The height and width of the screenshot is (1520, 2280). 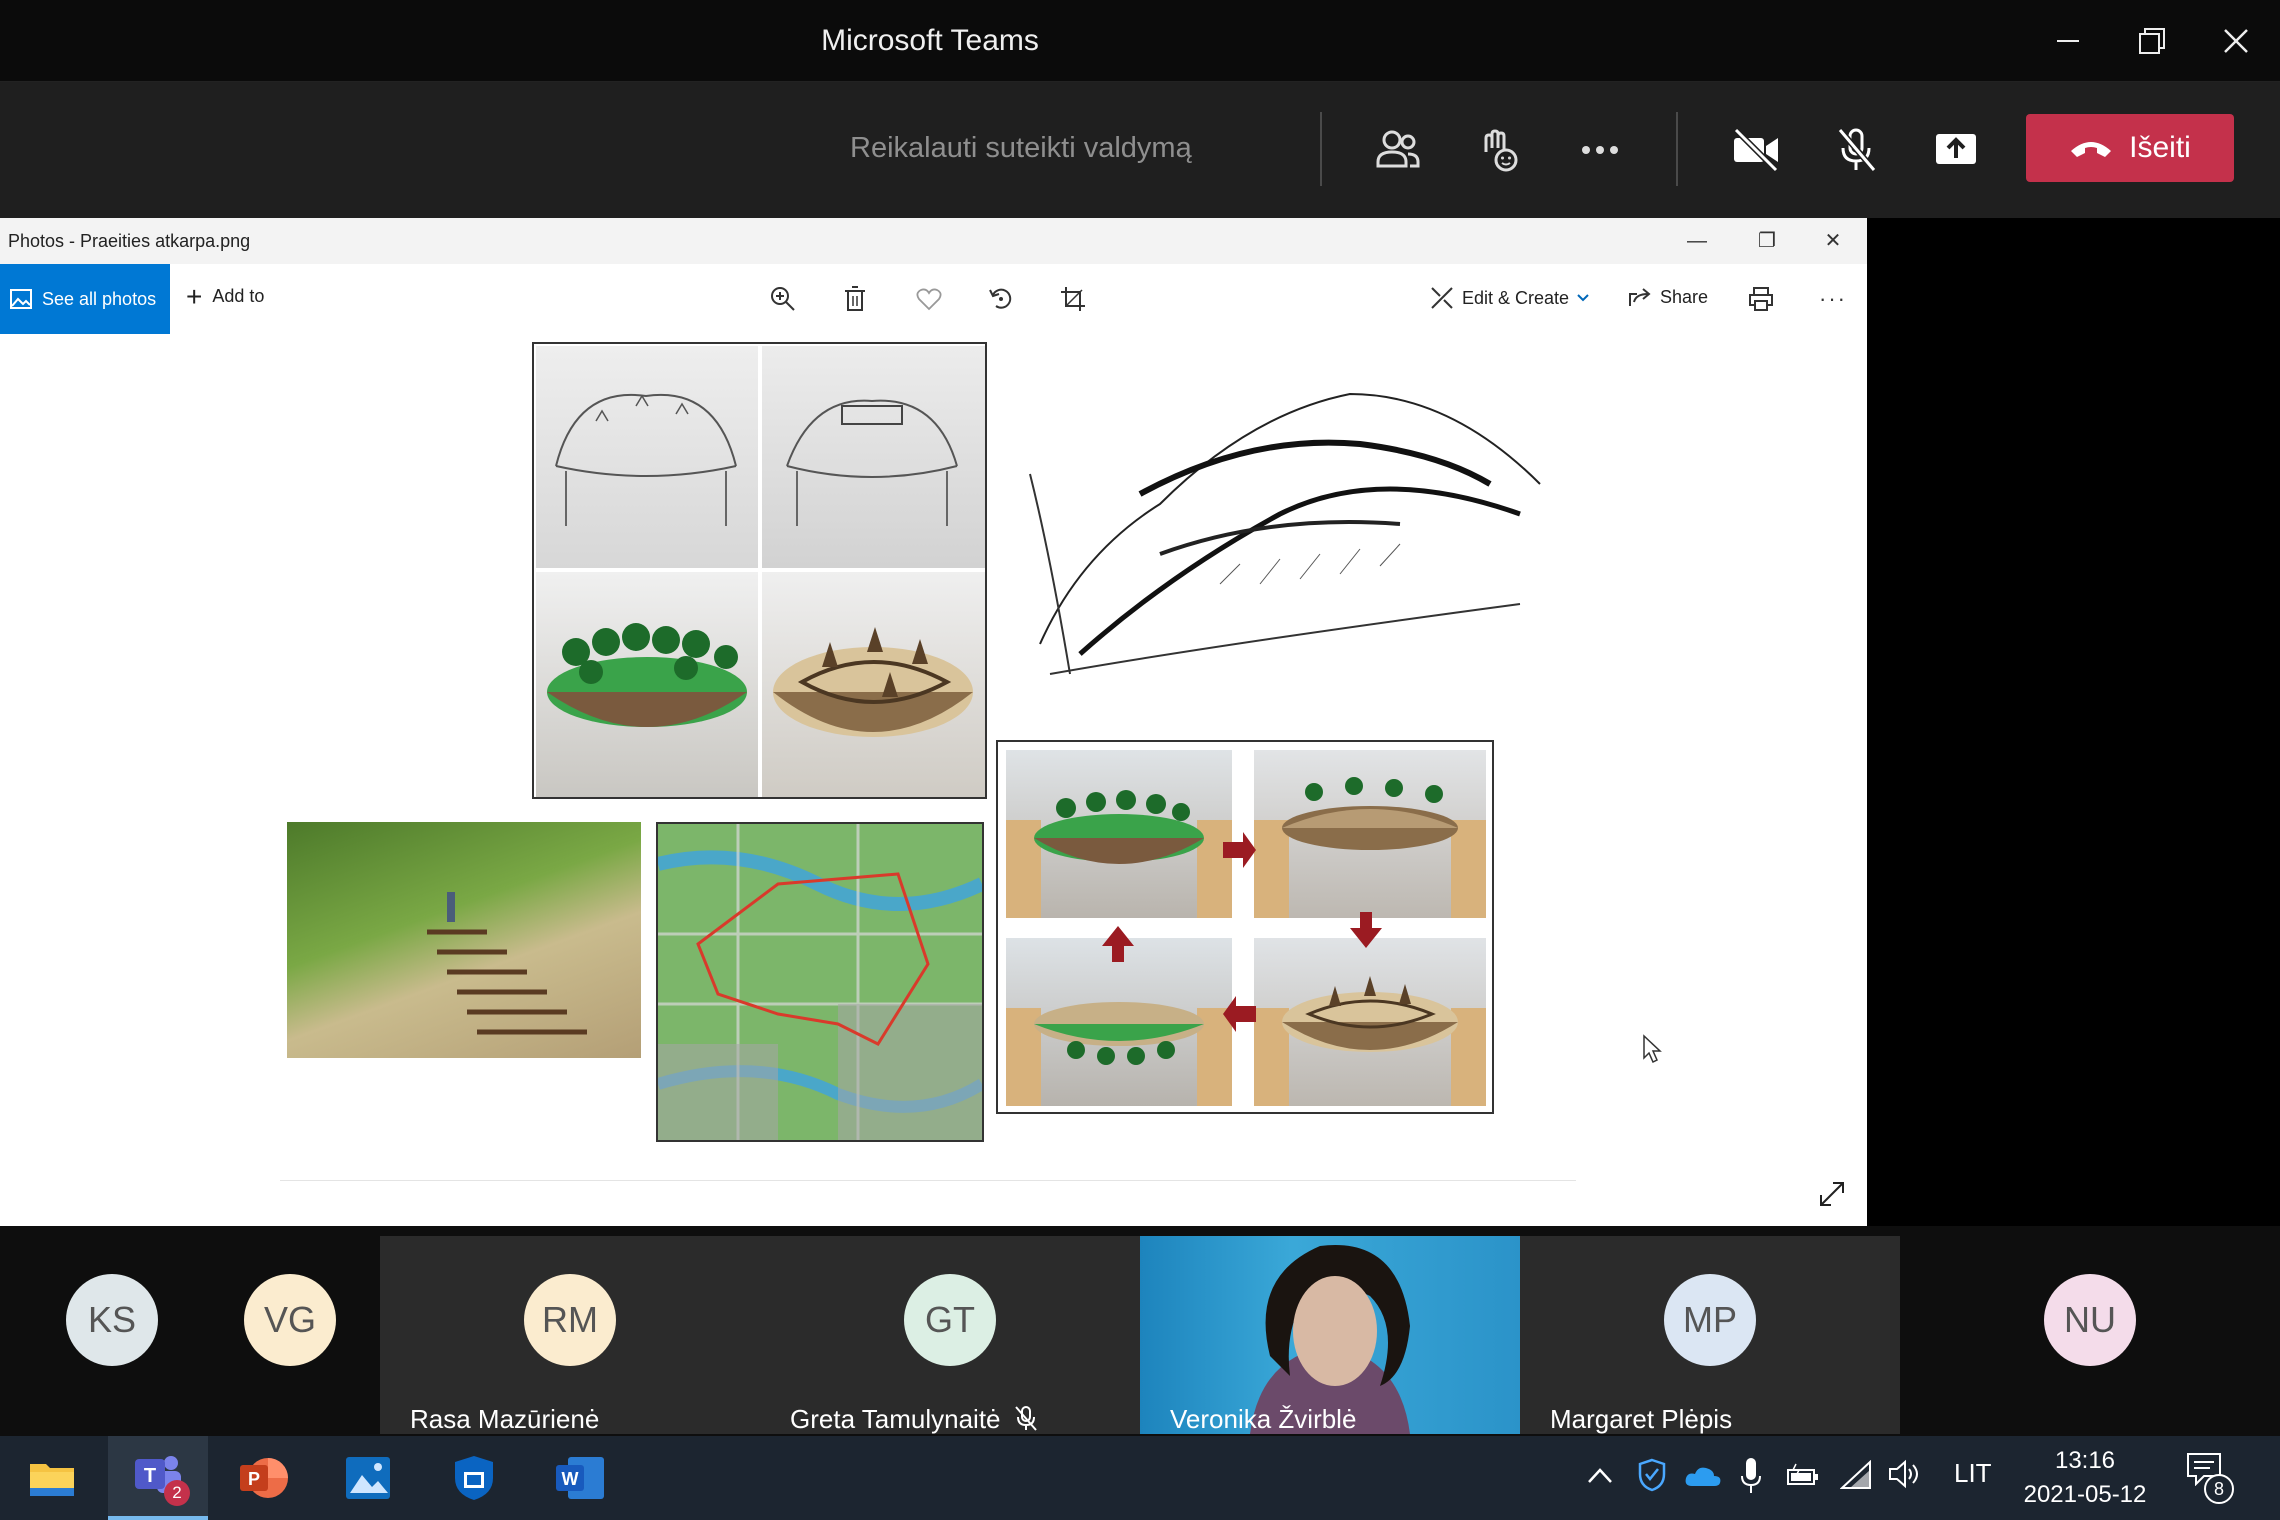 What do you see at coordinates (112, 1320) in the screenshot?
I see `avatar: KS` at bounding box center [112, 1320].